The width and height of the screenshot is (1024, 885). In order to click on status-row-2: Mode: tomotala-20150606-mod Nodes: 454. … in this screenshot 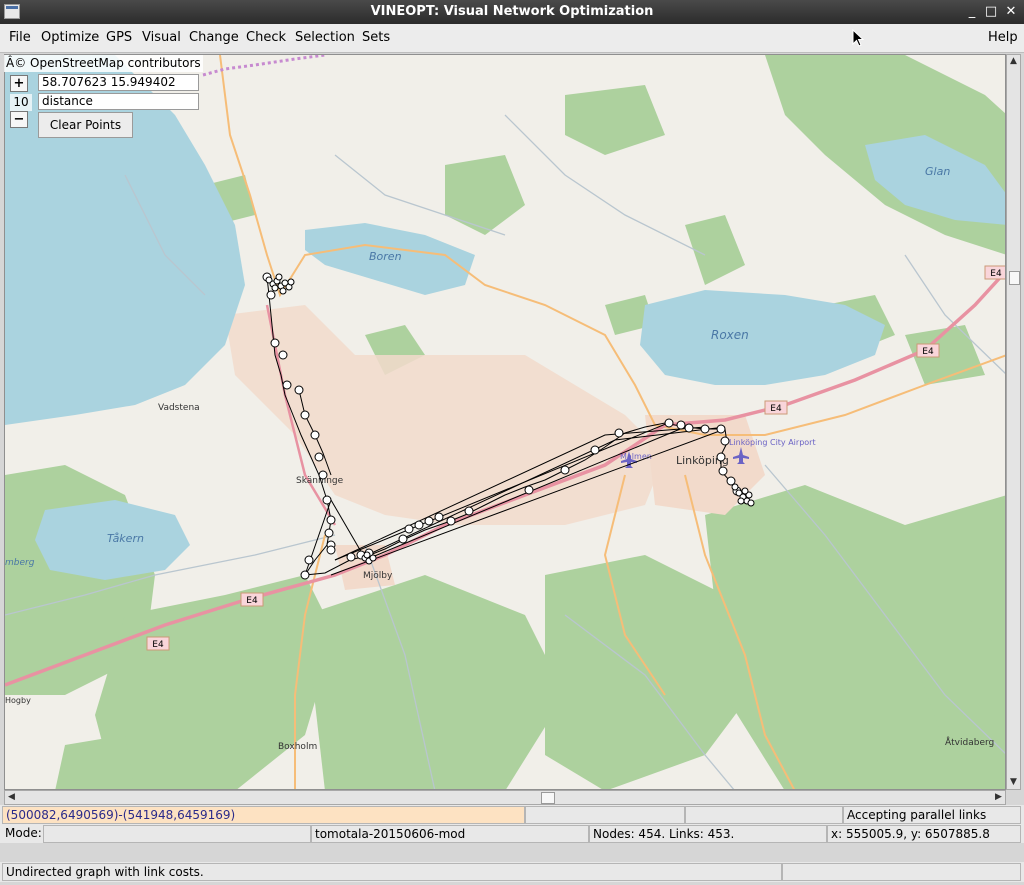, I will do `click(512, 834)`.